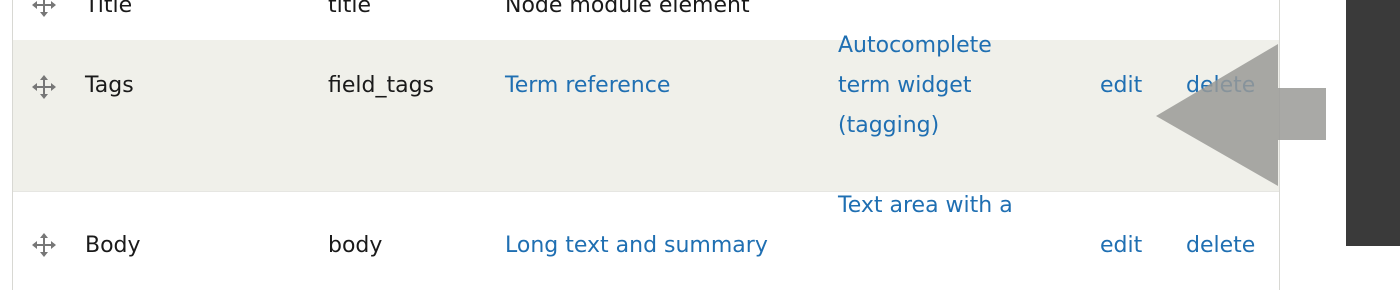  What do you see at coordinates (113, 245) in the screenshot?
I see `field-label: Body` at bounding box center [113, 245].